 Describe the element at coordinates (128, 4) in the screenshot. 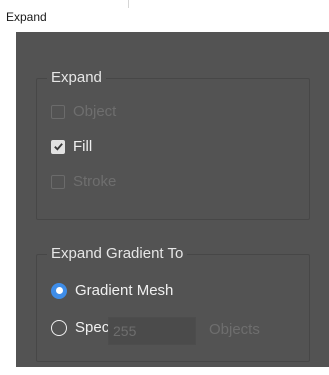

I see `title-bar-divider` at that location.